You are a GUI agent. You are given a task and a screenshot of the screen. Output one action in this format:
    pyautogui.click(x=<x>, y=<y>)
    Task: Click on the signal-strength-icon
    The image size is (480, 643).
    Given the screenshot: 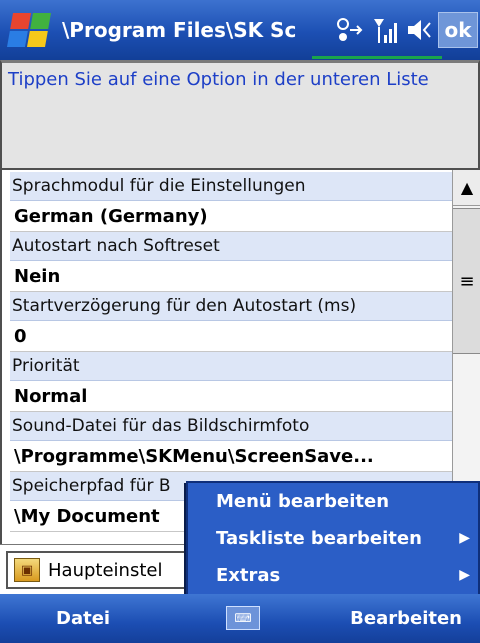 What is the action you would take?
    pyautogui.click(x=385, y=30)
    